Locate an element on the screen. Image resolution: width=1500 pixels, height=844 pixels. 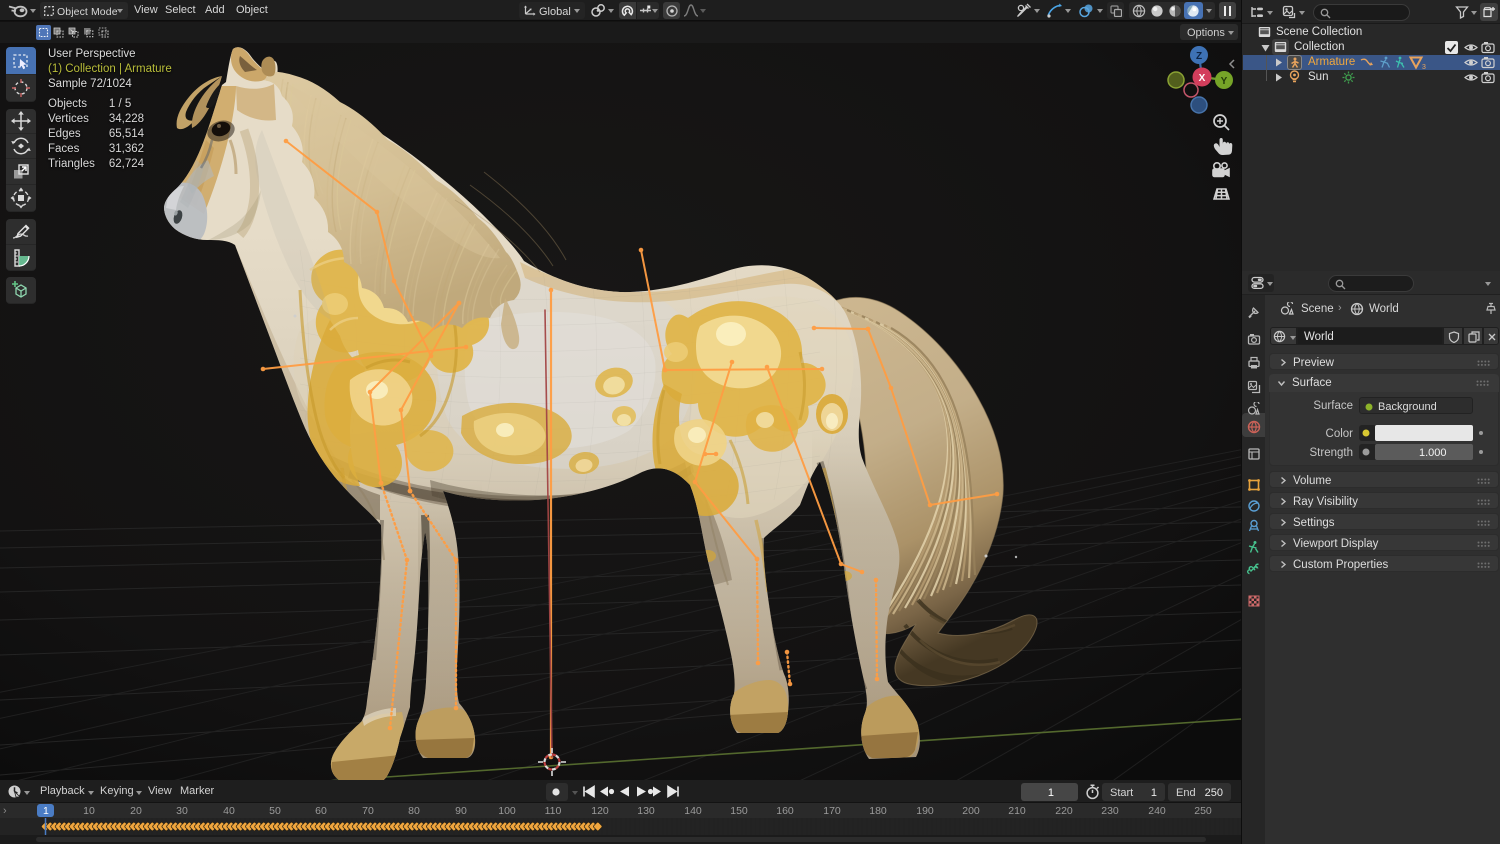
svg-text: Z is located at coordinates (1199, 56).